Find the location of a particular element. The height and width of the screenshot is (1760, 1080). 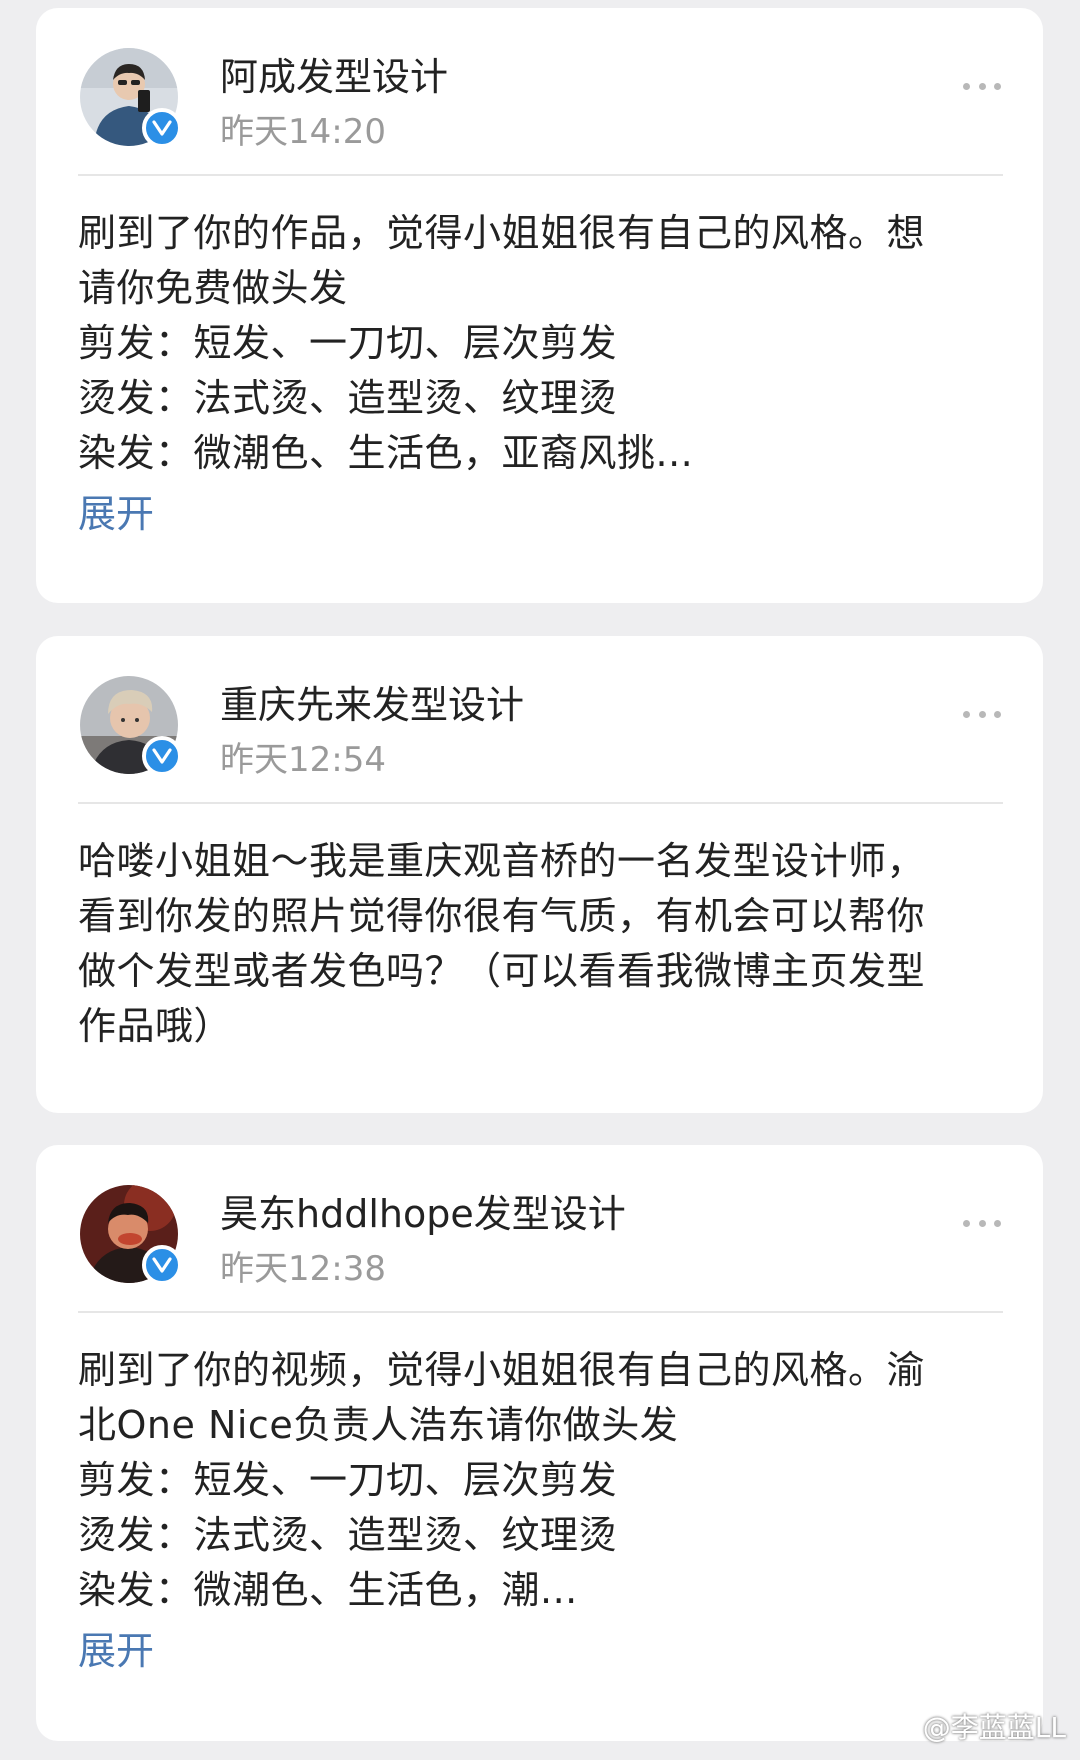

author-name: 阿成发型设计 is located at coordinates (334, 73).